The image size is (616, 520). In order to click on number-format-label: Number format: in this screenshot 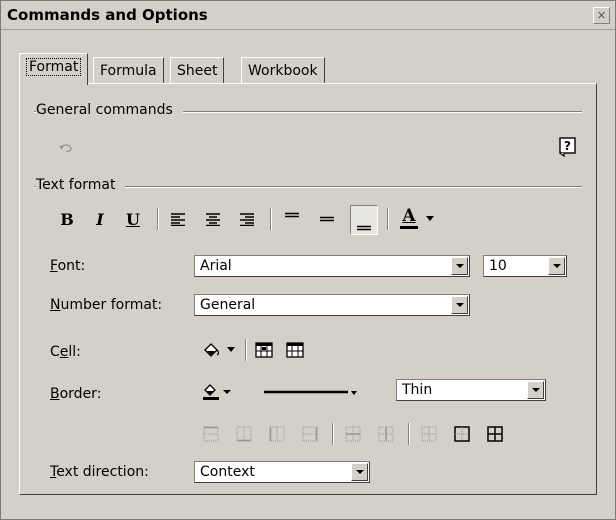, I will do `click(106, 305)`.